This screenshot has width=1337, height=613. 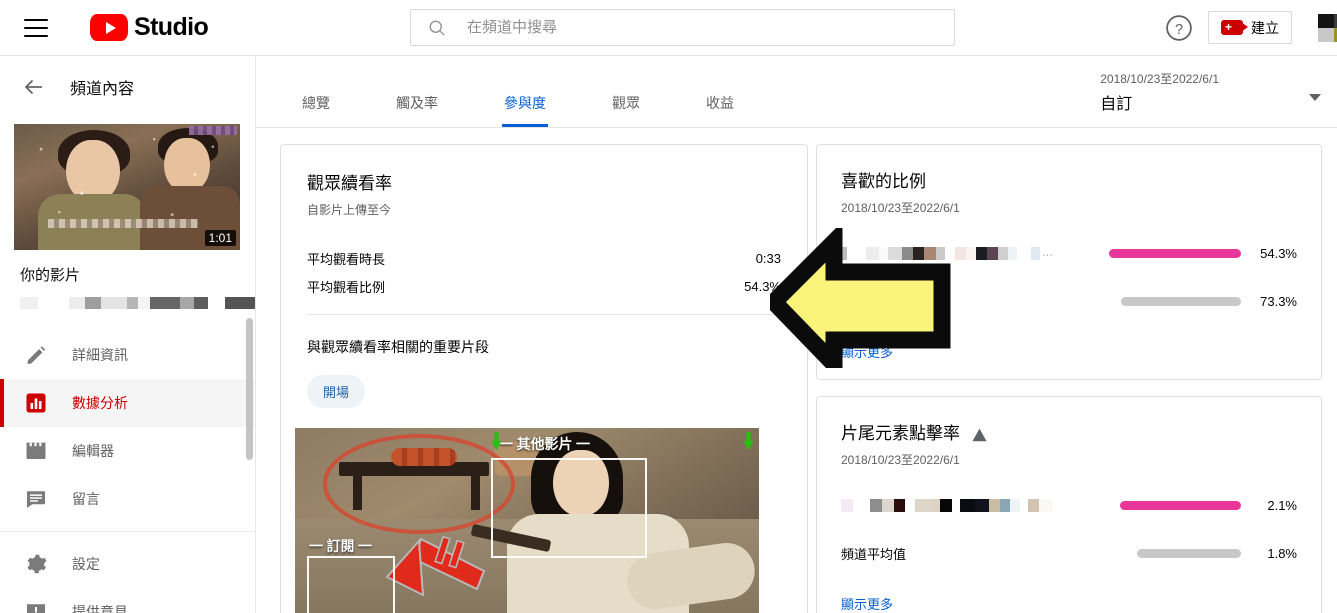 I want to click on studio-brand: Studio, so click(x=149, y=27).